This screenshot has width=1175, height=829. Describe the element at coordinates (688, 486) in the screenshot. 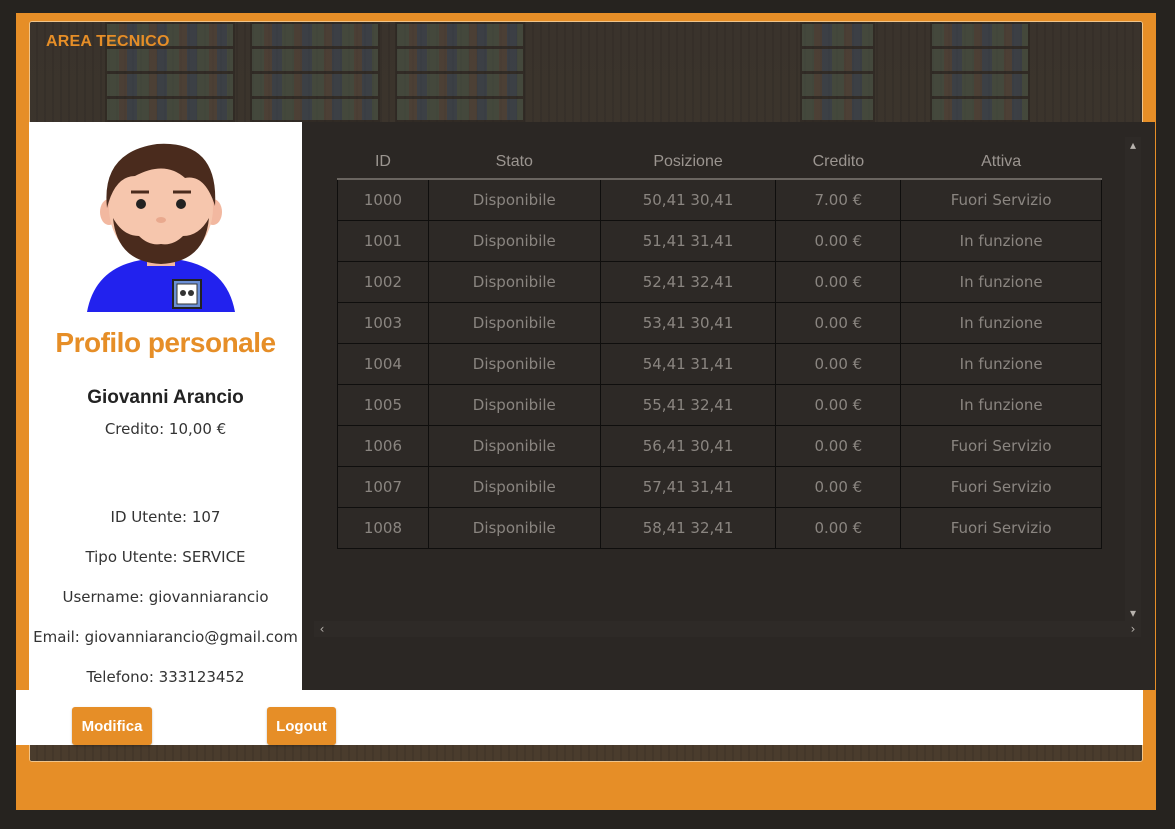

I see `table-cell-posizione: 57,41 31,41` at that location.